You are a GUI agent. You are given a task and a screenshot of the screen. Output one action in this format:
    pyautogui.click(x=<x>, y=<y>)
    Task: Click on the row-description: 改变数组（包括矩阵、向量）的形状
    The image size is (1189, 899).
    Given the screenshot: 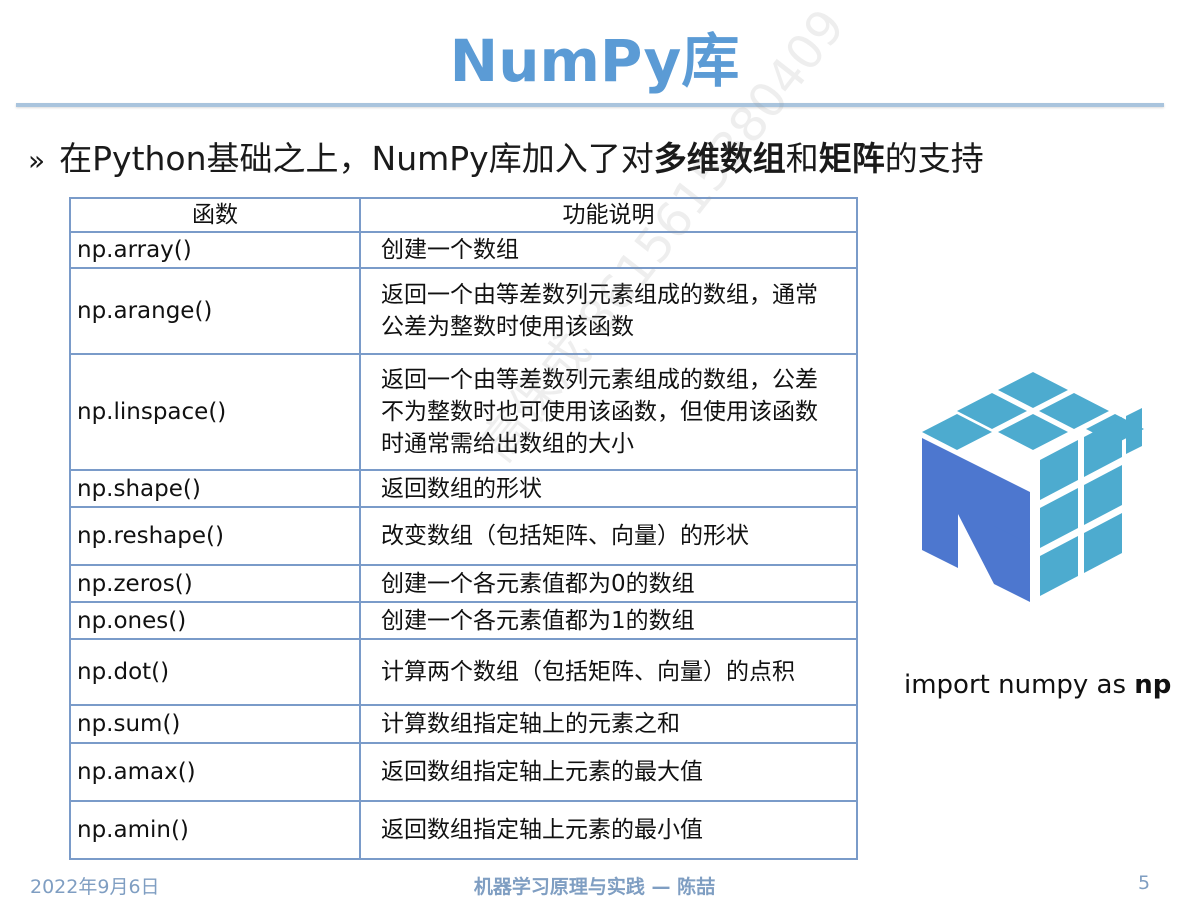 What is the action you would take?
    pyautogui.click(x=608, y=536)
    